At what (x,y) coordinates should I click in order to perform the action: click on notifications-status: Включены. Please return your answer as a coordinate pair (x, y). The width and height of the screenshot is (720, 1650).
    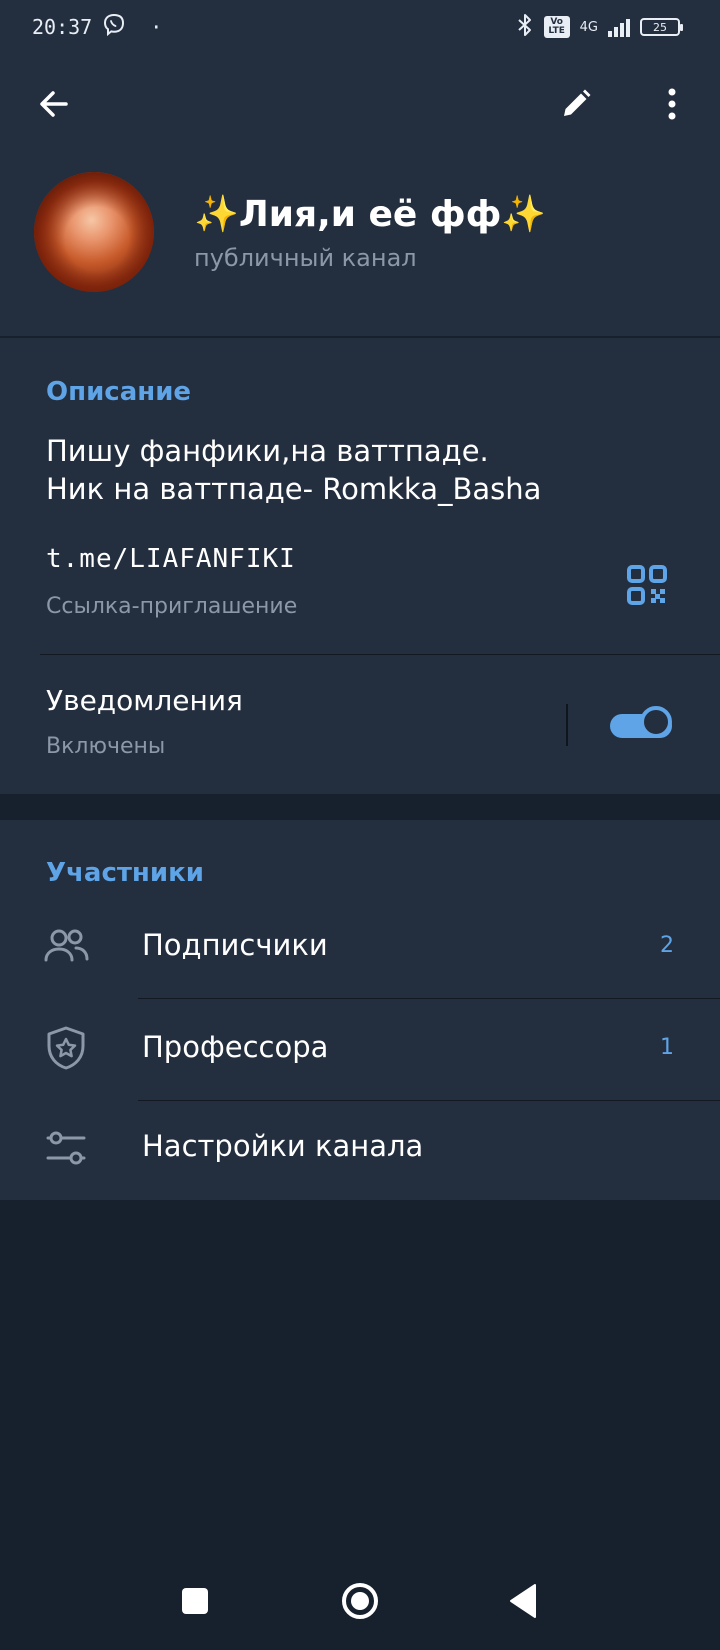
    Looking at the image, I should click on (106, 746).